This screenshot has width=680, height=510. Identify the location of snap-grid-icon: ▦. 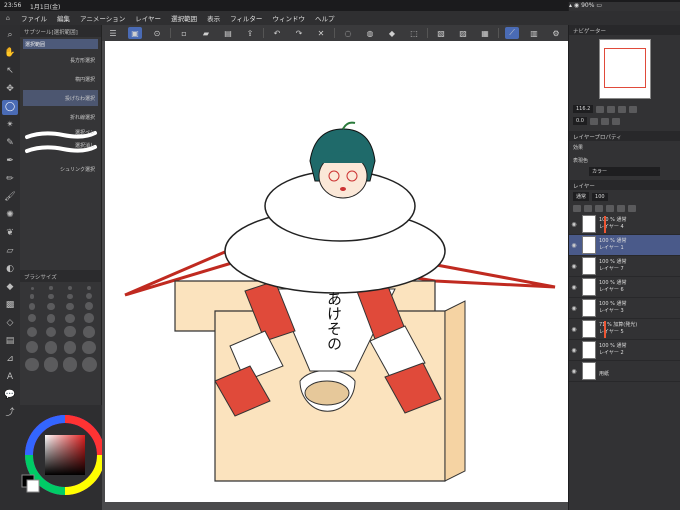
(485, 33).